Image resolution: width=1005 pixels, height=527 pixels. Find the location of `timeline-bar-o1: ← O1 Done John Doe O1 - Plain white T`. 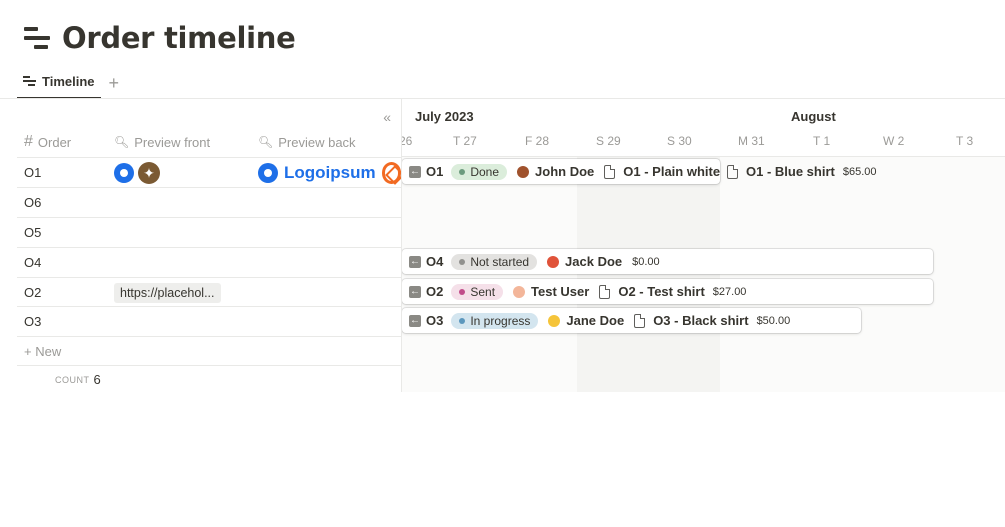

timeline-bar-o1: ← O1 Done John Doe O1 - Plain white T is located at coordinates (561, 171).